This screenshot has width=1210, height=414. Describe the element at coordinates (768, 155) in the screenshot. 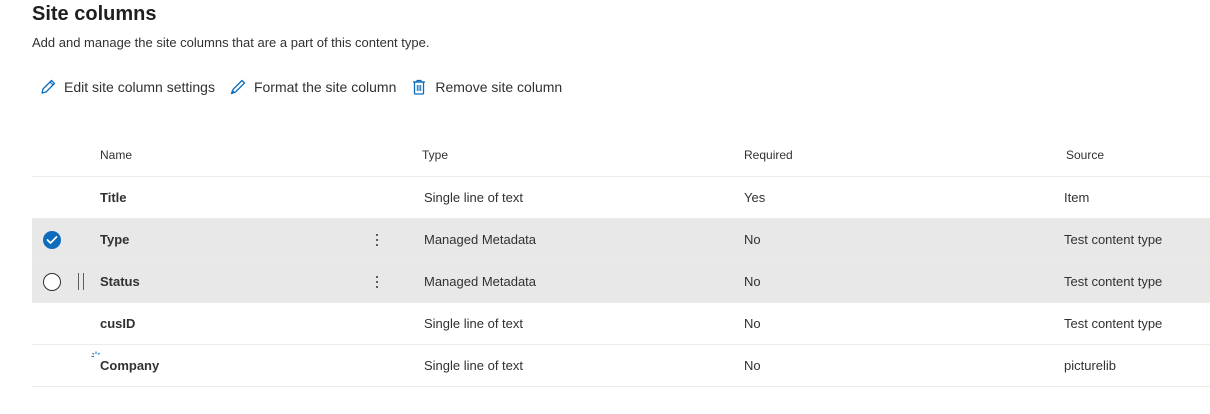

I see `column-header-required: Required` at that location.